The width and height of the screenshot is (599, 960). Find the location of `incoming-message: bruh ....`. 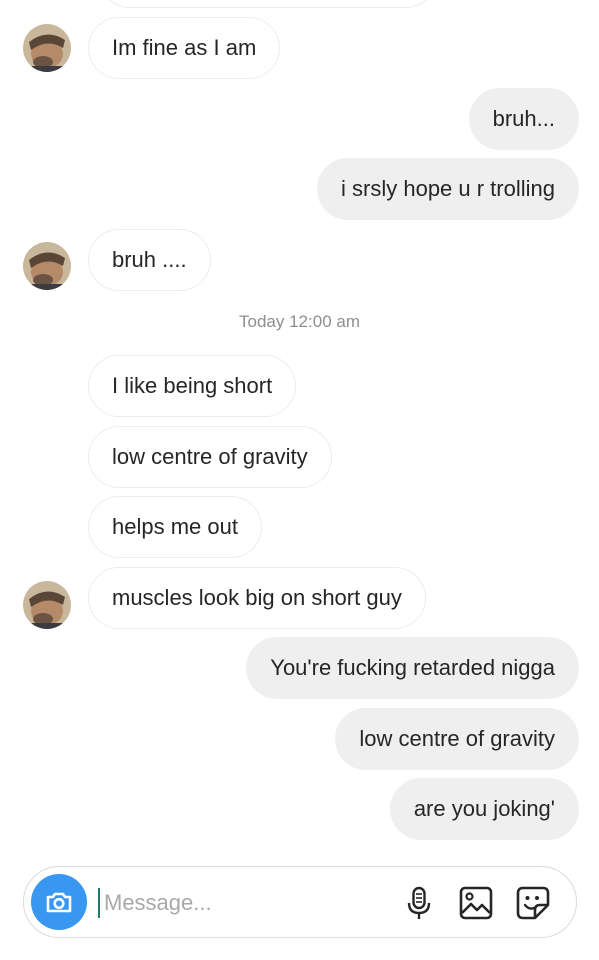

incoming-message: bruh .... is located at coordinates (149, 260).